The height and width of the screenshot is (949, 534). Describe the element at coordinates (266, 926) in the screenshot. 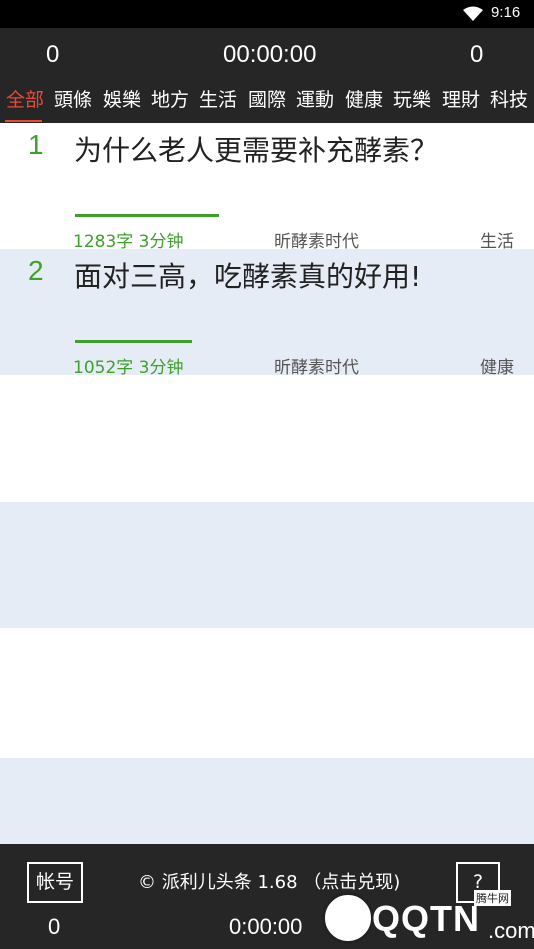

I see `footer-timer: 0:00:00` at that location.